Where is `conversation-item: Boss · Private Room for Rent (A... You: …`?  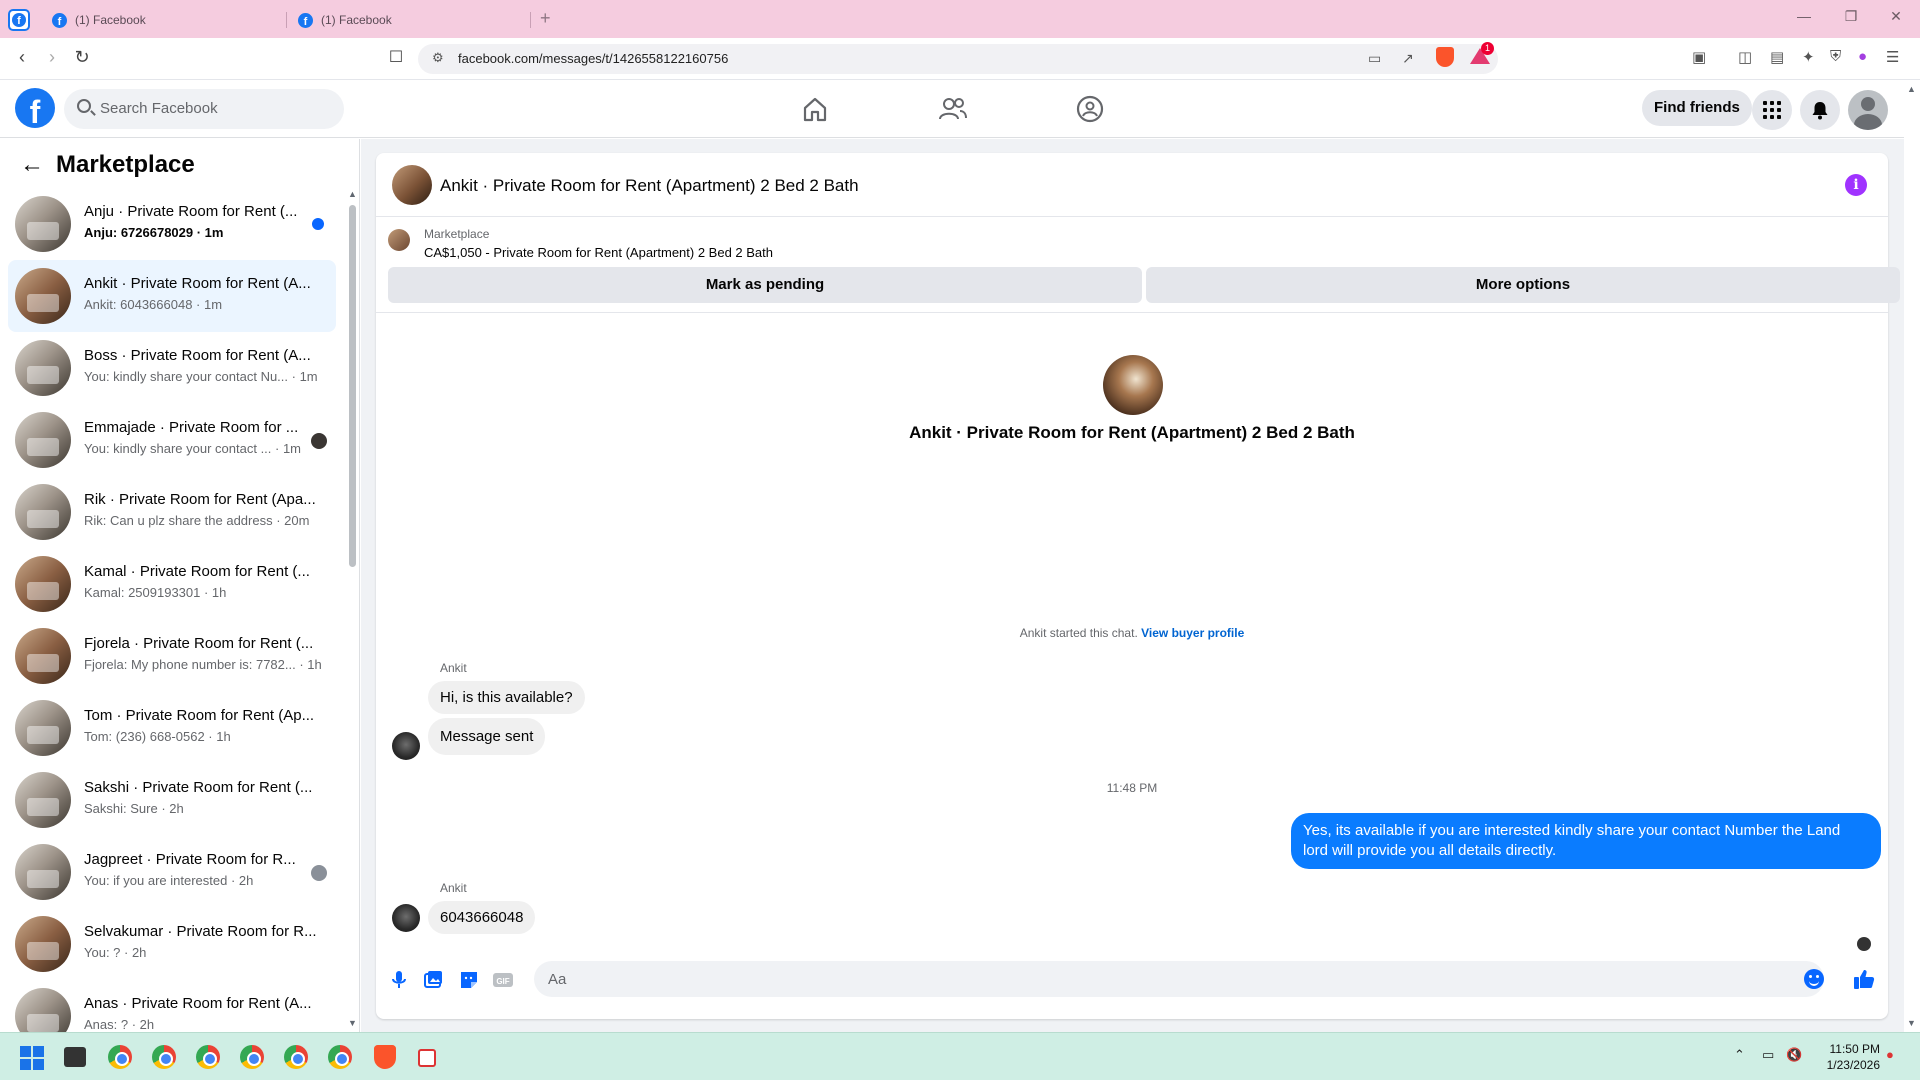
conversation-item: Boss · Private Room for Rent (A... You: … is located at coordinates (172, 368).